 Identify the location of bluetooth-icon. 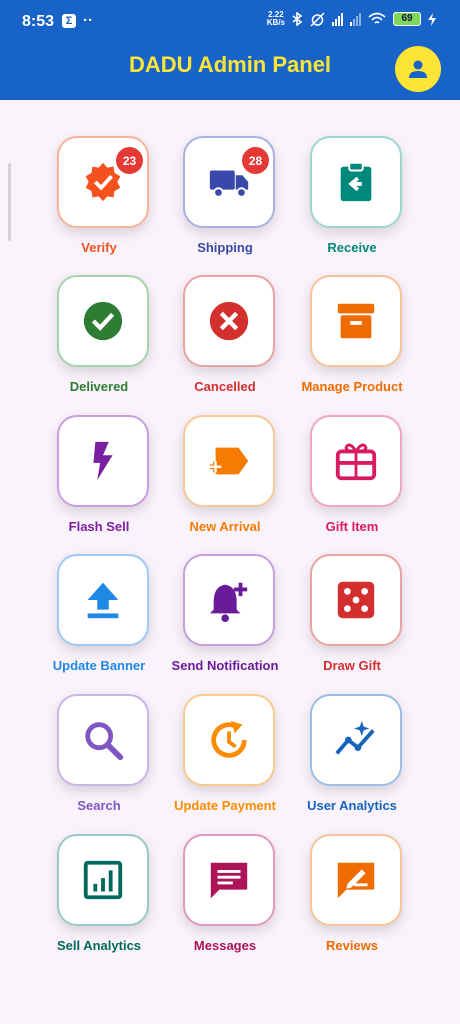
(297, 19).